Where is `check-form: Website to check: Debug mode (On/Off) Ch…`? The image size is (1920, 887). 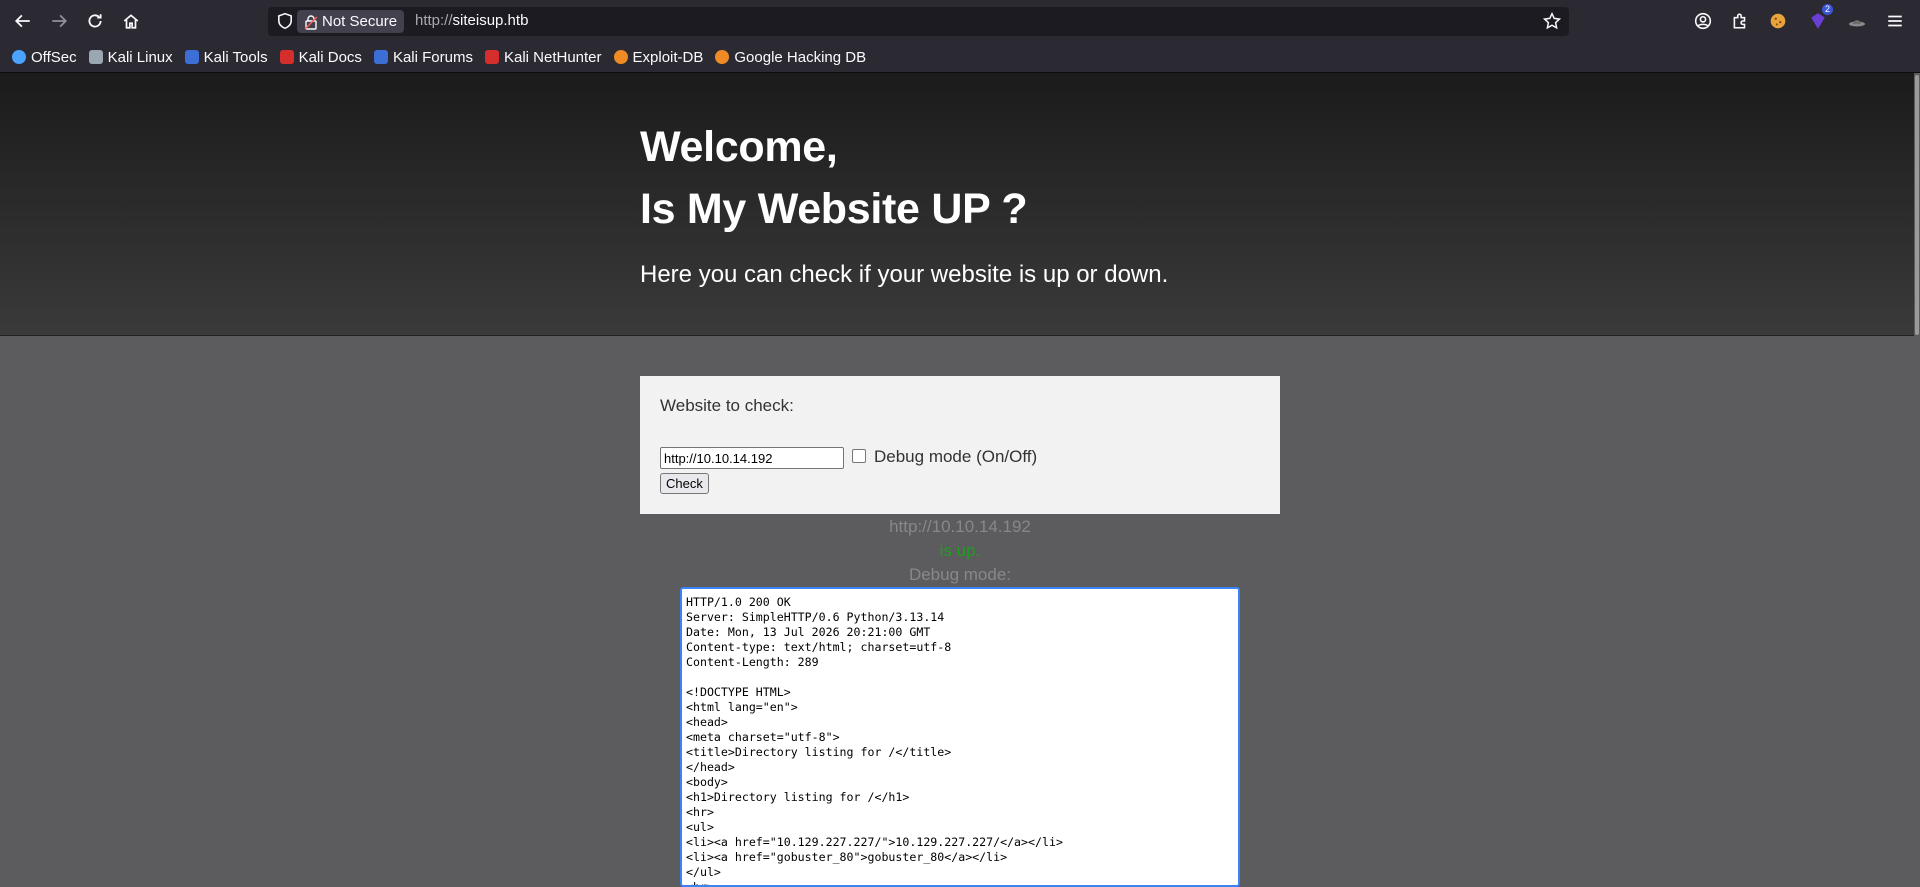 check-form: Website to check: Debug mode (On/Off) Ch… is located at coordinates (960, 445).